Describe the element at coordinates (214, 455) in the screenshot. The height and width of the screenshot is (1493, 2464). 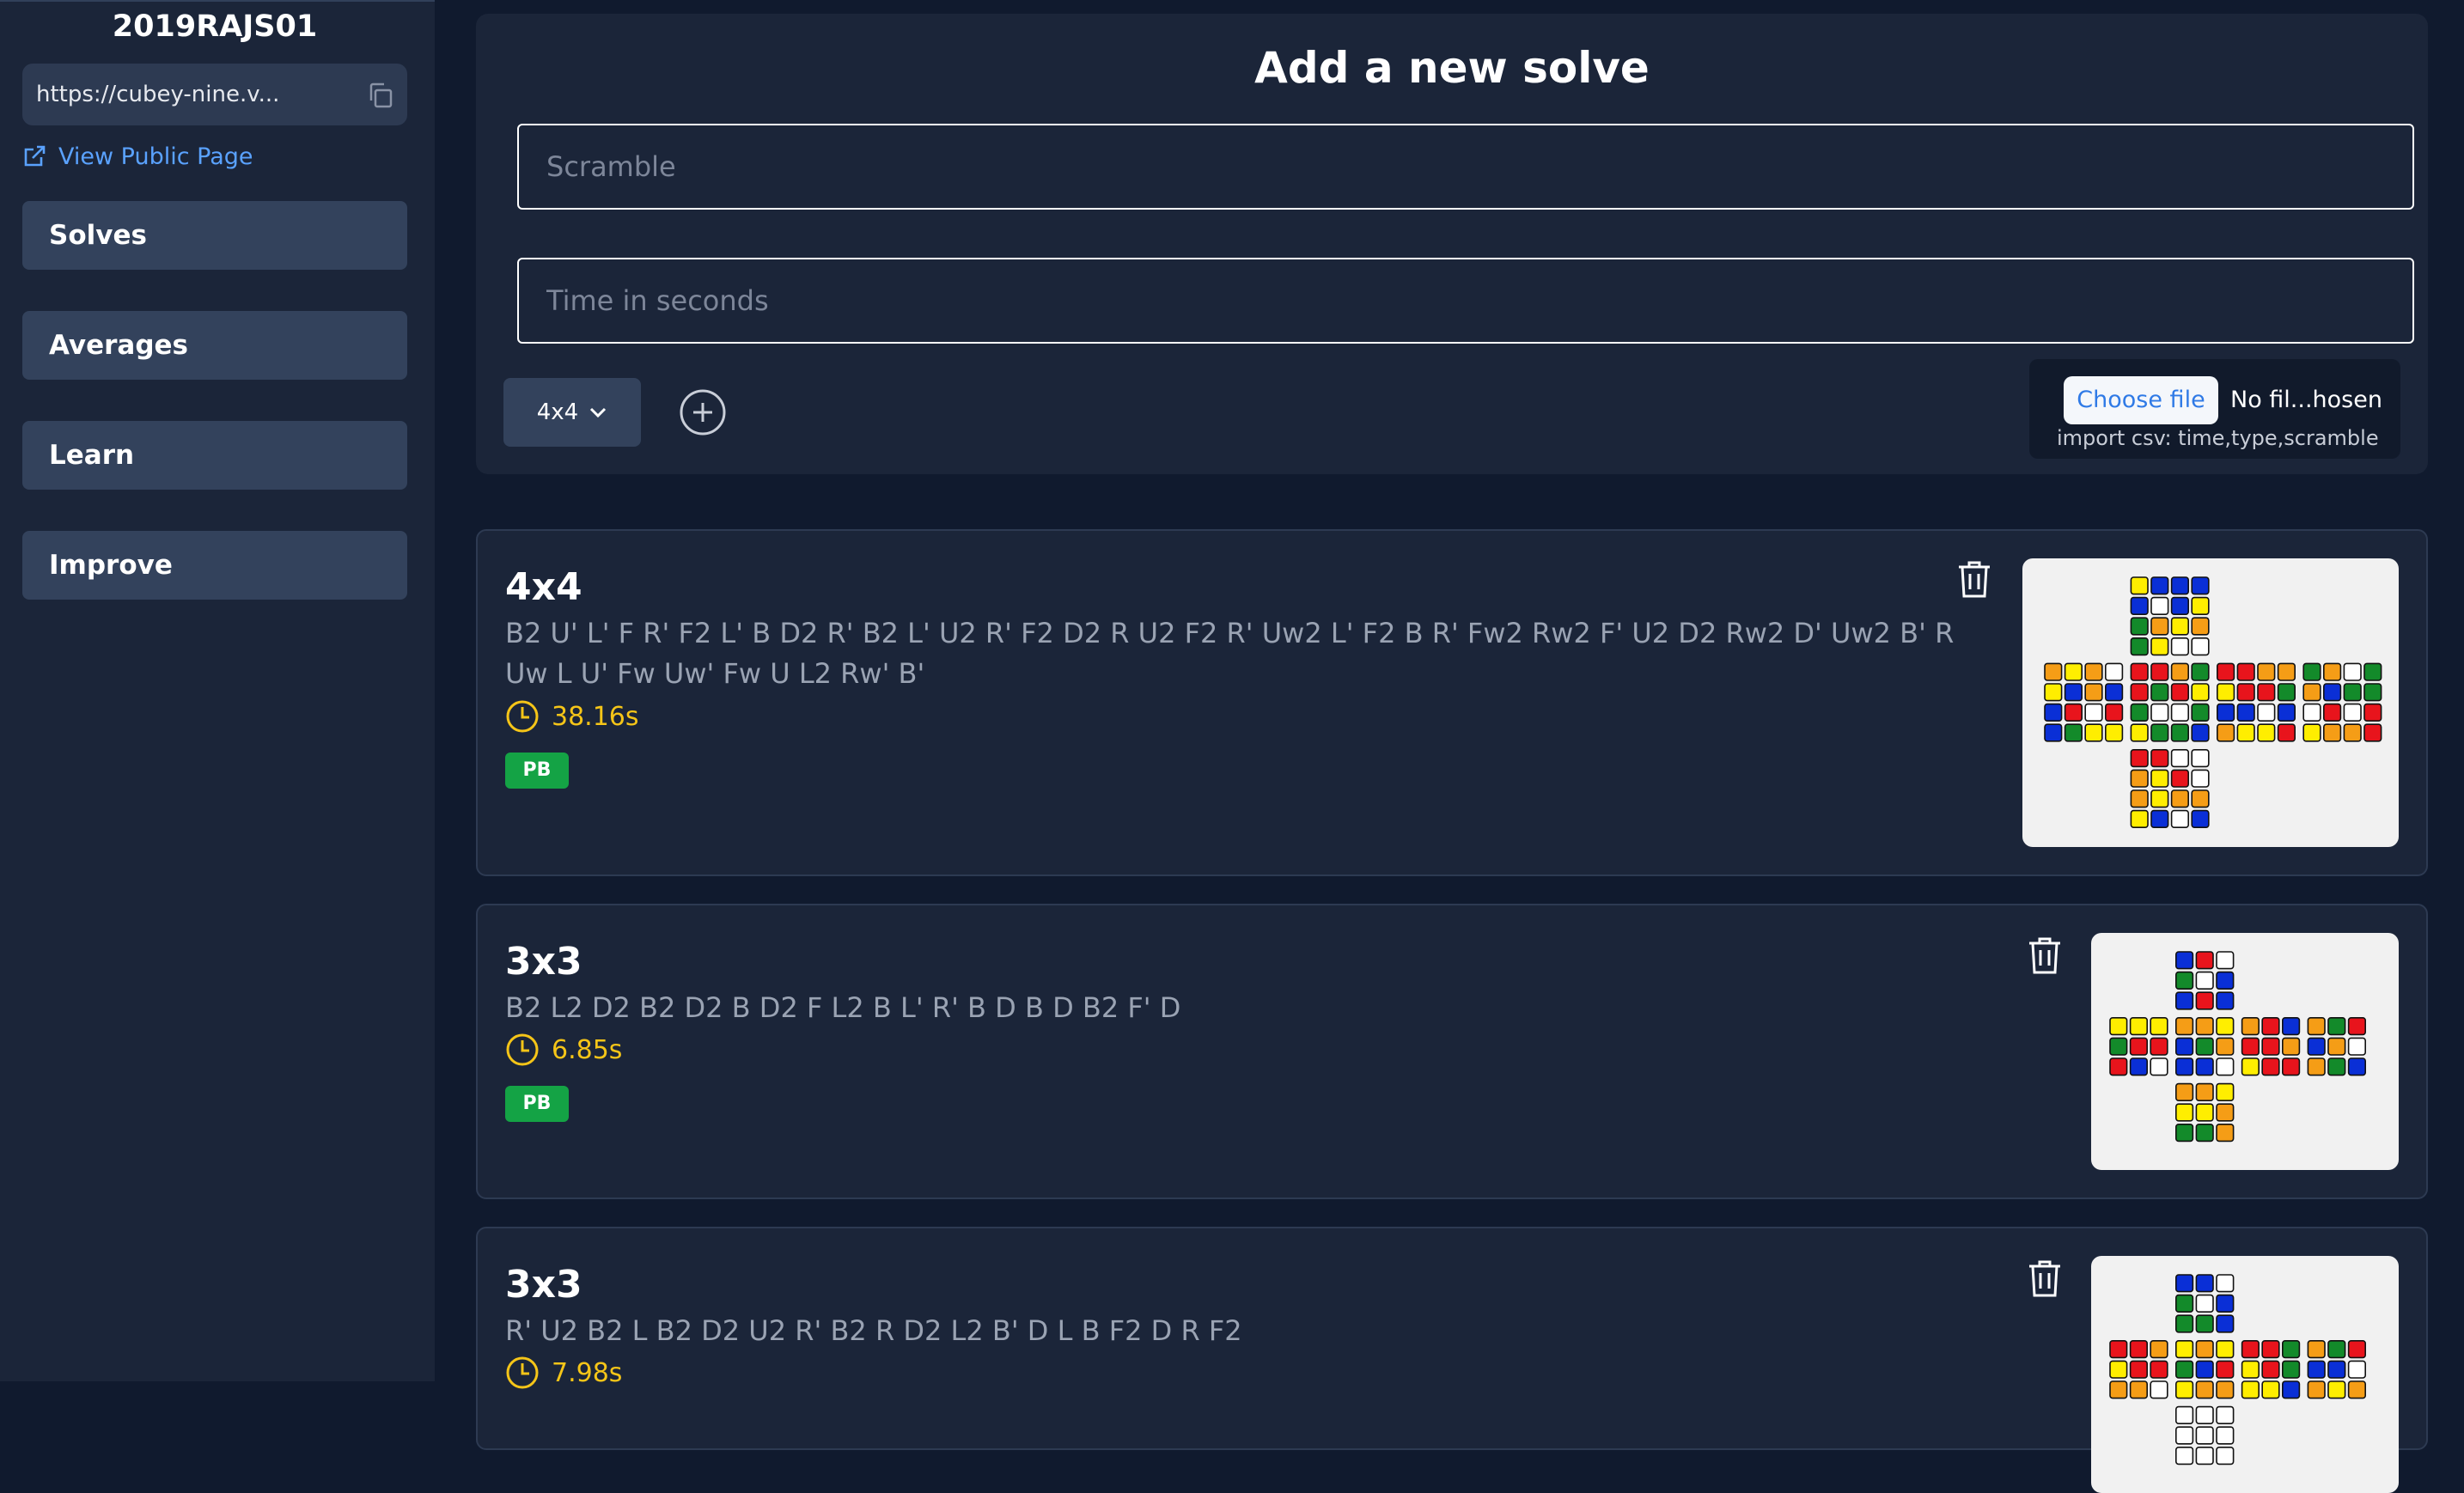
I see `nav-learn: Learn` at that location.